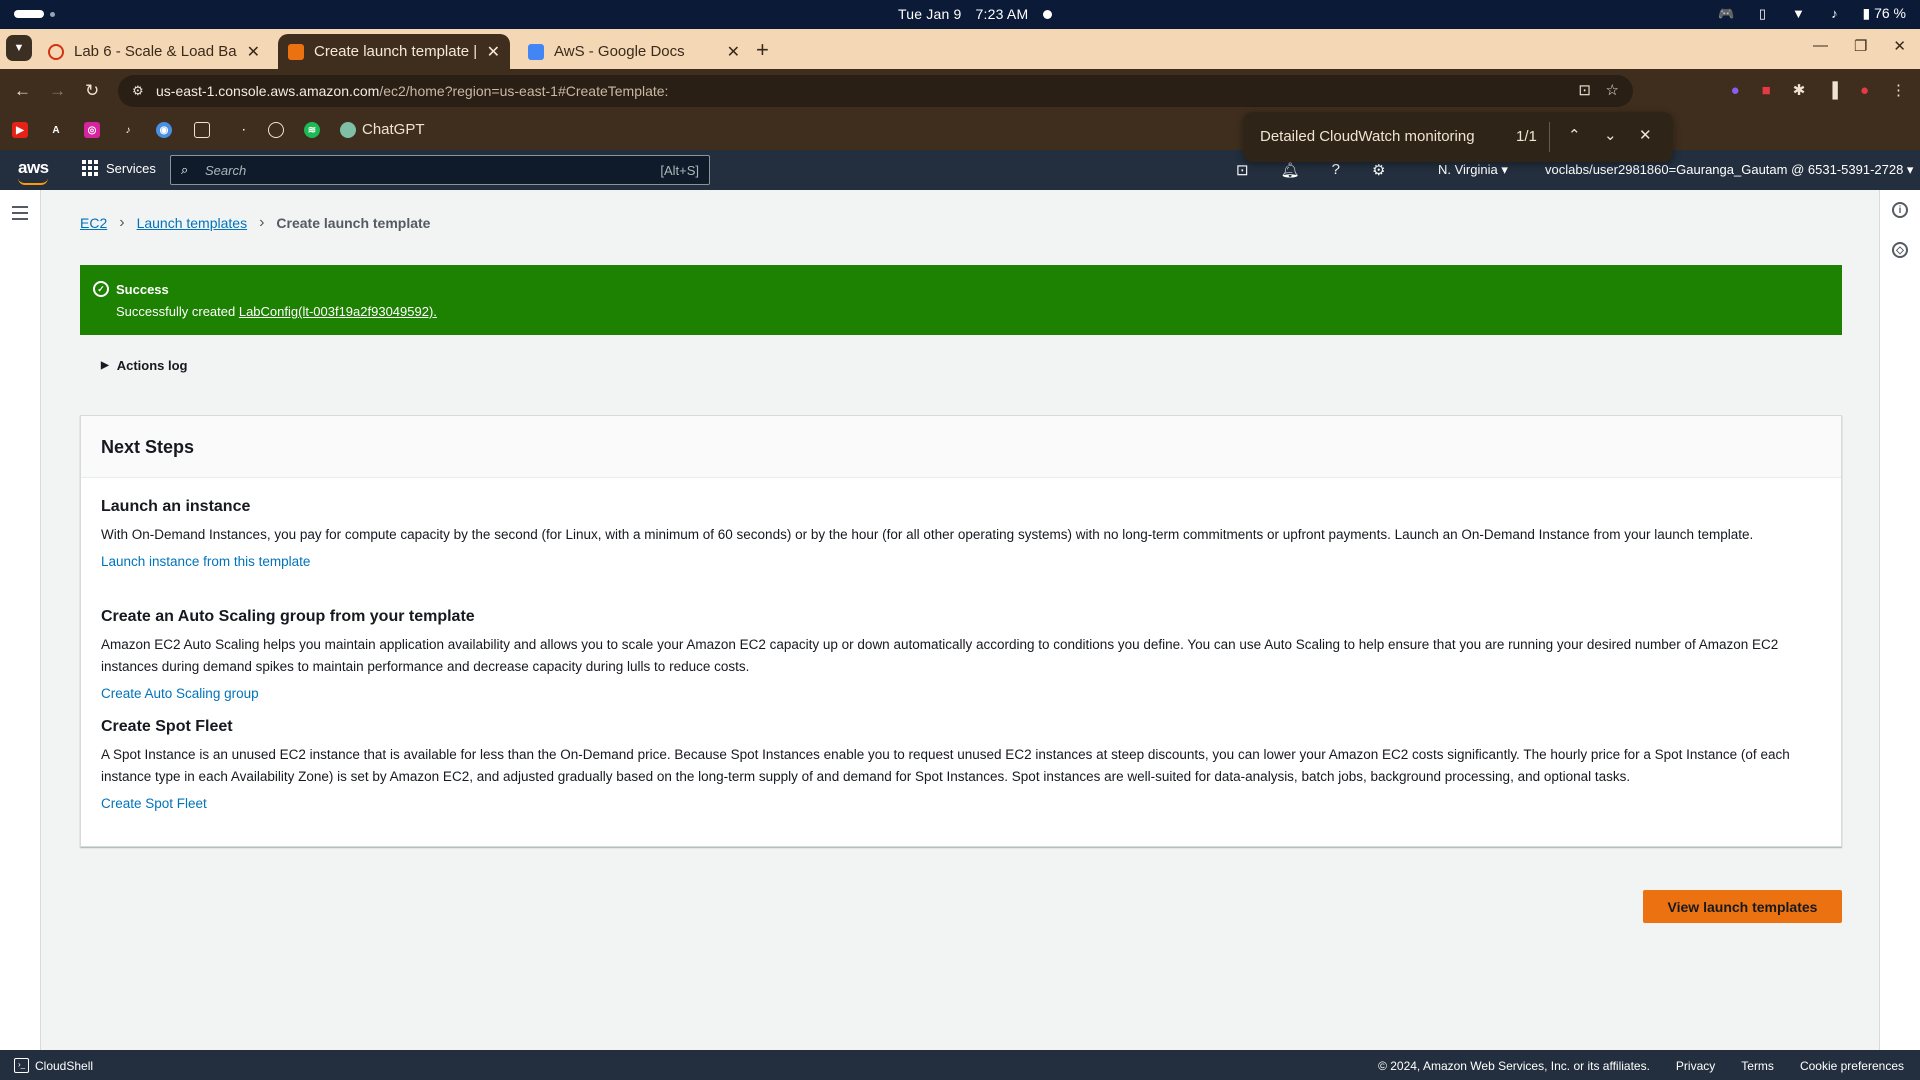  Describe the element at coordinates (57, 91) in the screenshot. I see `forward-icon: →` at that location.